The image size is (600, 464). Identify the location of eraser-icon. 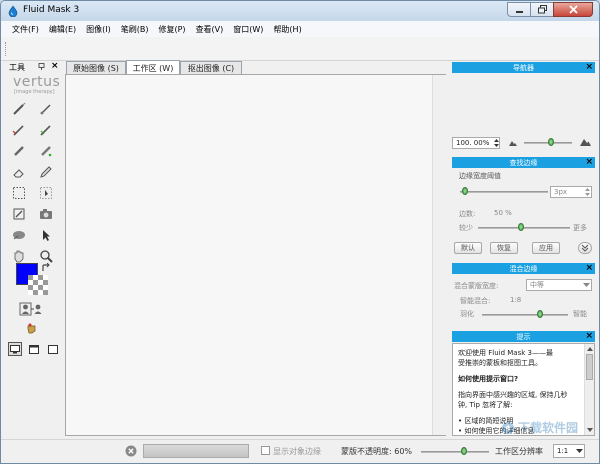
(18, 173).